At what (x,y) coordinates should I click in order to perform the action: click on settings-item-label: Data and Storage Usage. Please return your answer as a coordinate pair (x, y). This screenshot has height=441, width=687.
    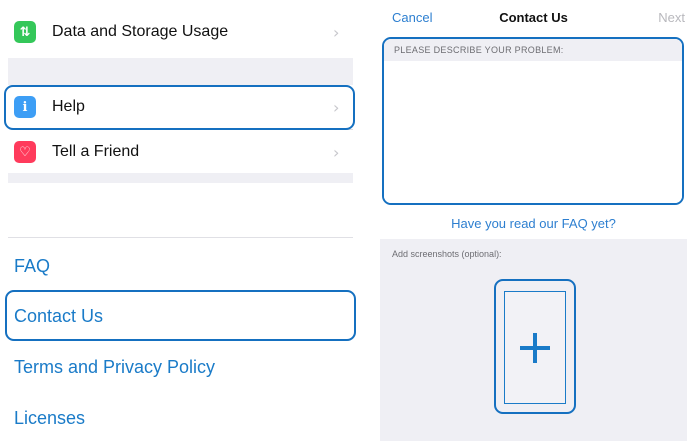
    Looking at the image, I should click on (140, 31).